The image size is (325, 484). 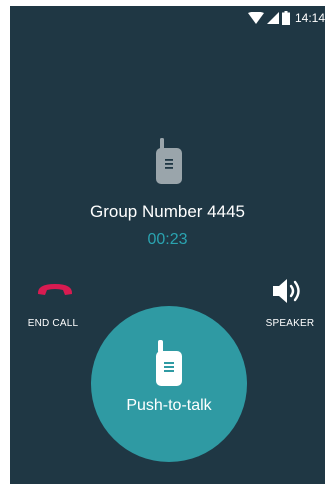 What do you see at coordinates (309, 18) in the screenshot?
I see `status-time: 14:14` at bounding box center [309, 18].